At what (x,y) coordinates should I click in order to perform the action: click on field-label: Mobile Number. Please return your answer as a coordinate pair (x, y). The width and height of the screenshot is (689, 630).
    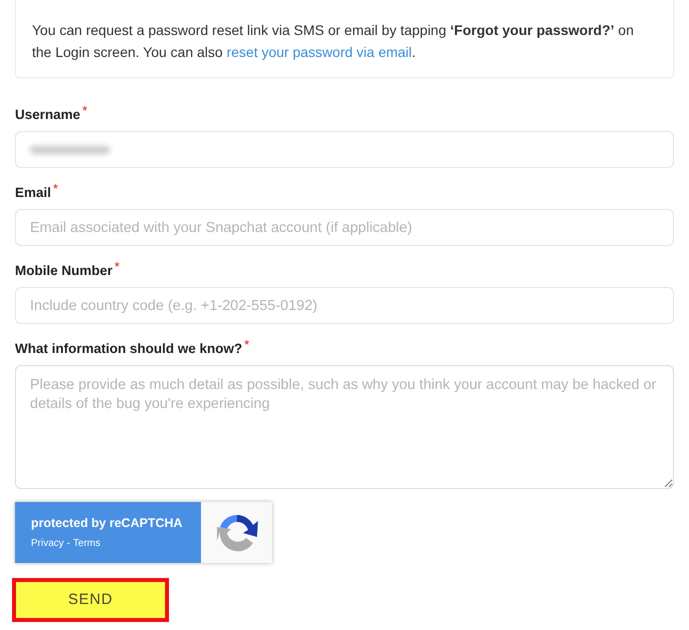
    Looking at the image, I should click on (64, 271).